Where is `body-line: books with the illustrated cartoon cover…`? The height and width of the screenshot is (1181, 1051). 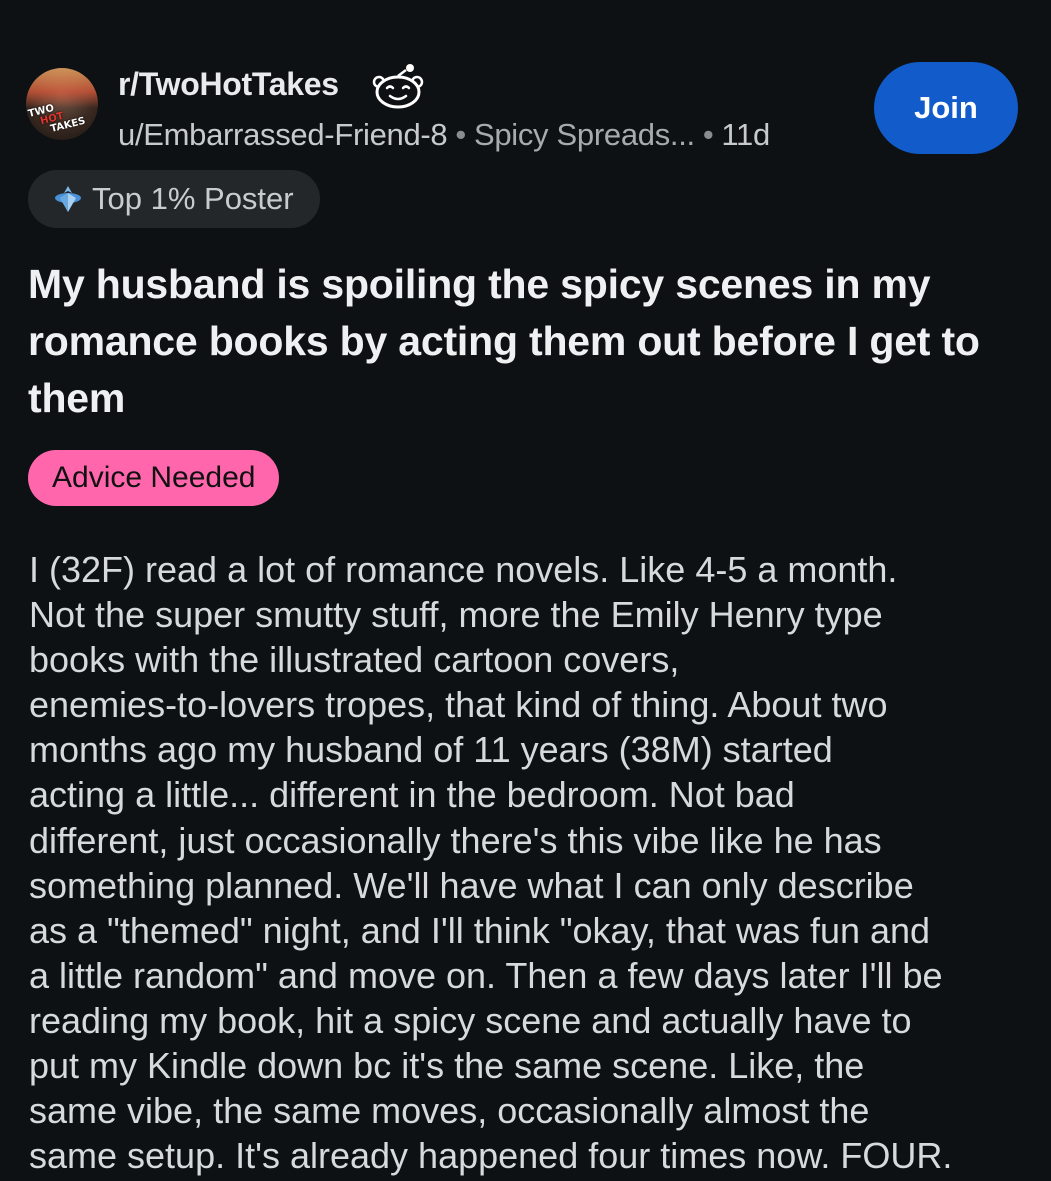
body-line: books with the illustrated cartoon cover… is located at coordinates (354, 660).